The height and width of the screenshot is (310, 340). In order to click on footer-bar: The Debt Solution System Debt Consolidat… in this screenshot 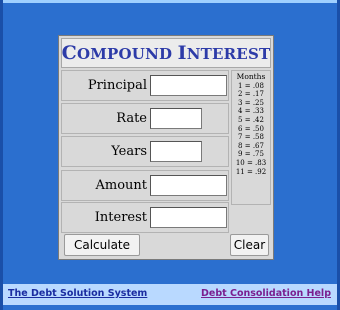, I will do `click(170, 294)`.